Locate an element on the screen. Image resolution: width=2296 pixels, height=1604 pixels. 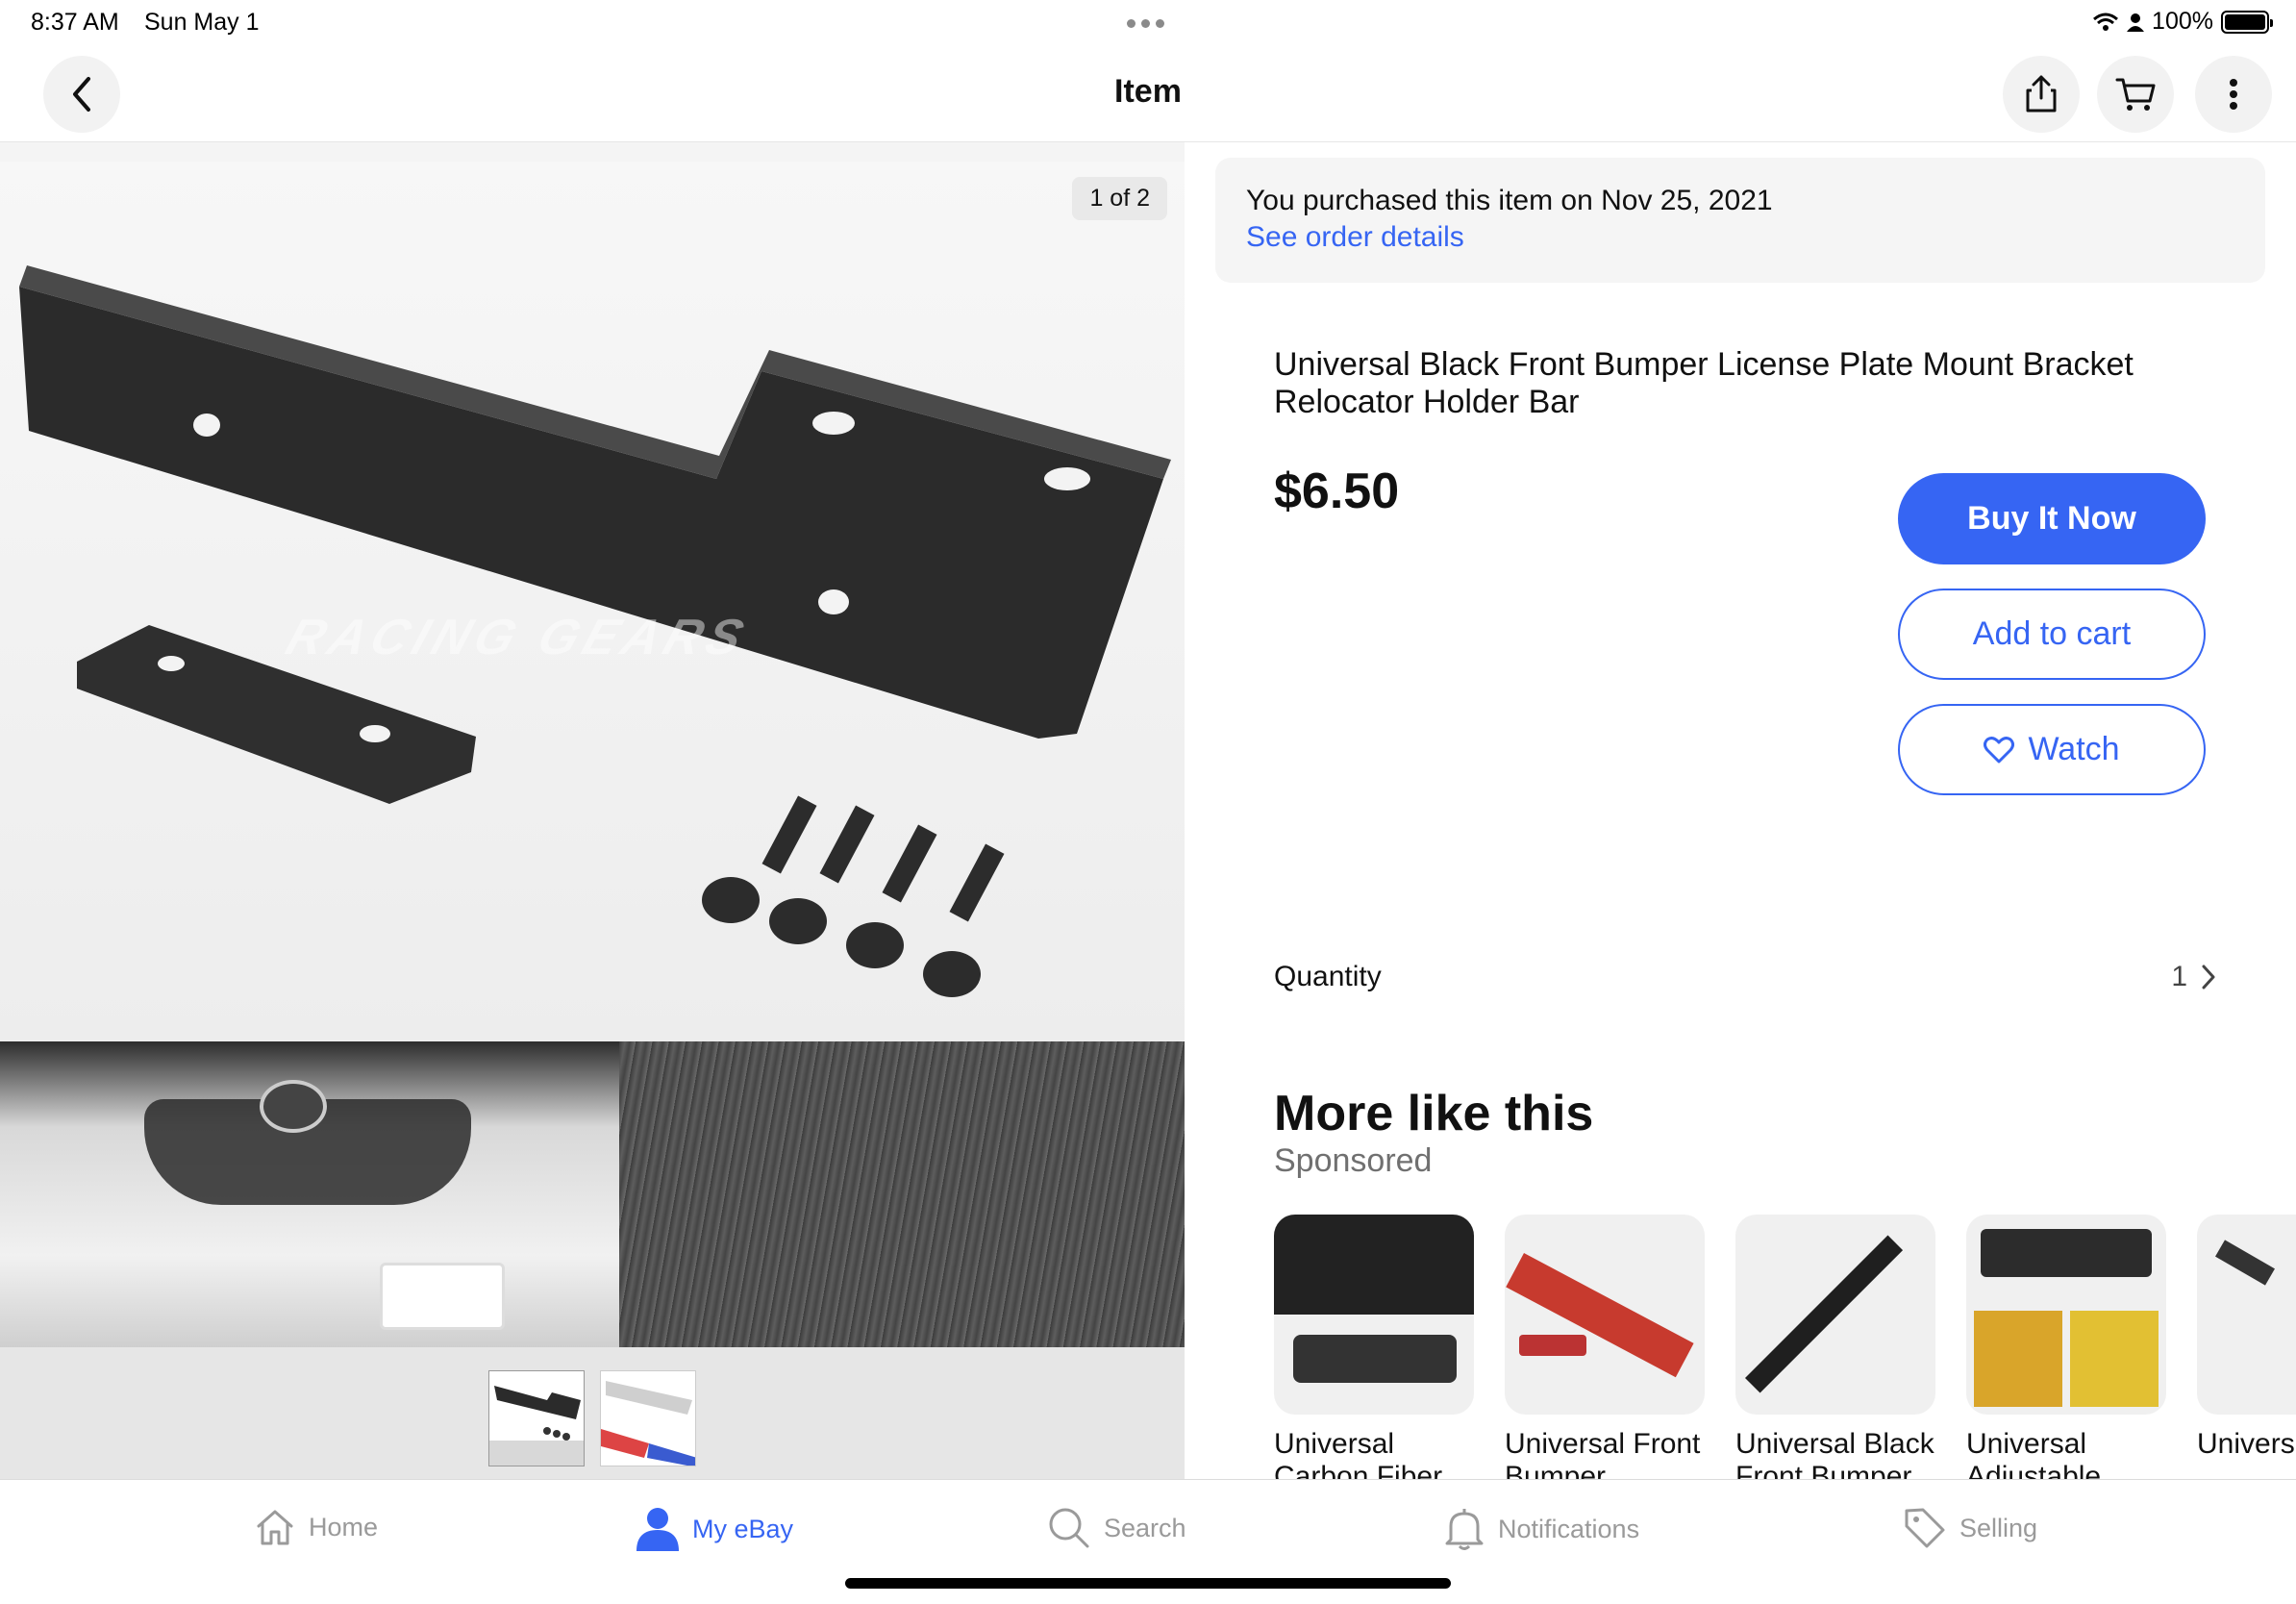
home-indicator is located at coordinates (1148, 1583).